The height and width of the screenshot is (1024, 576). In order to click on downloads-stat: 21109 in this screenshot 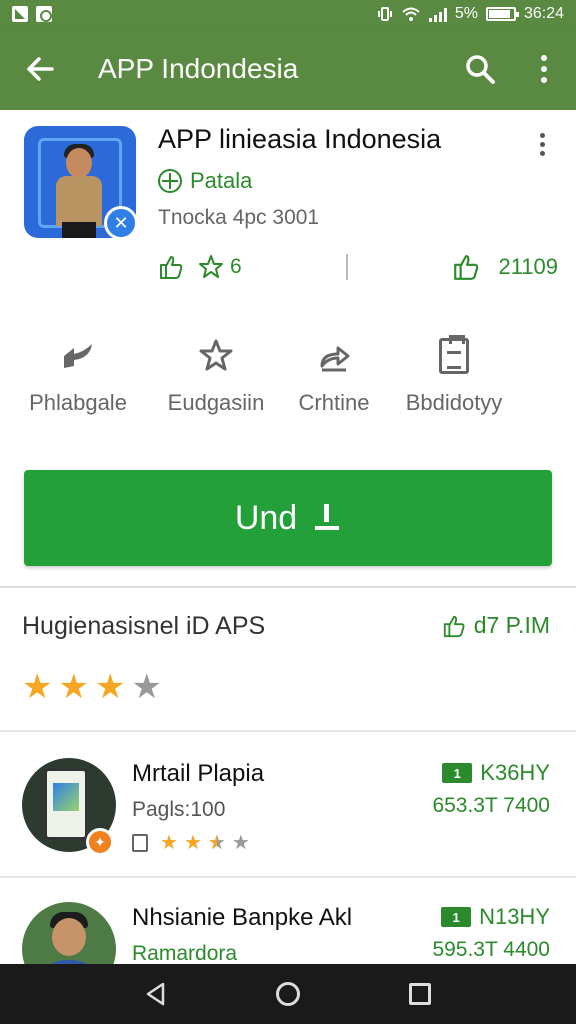, I will do `click(505, 267)`.